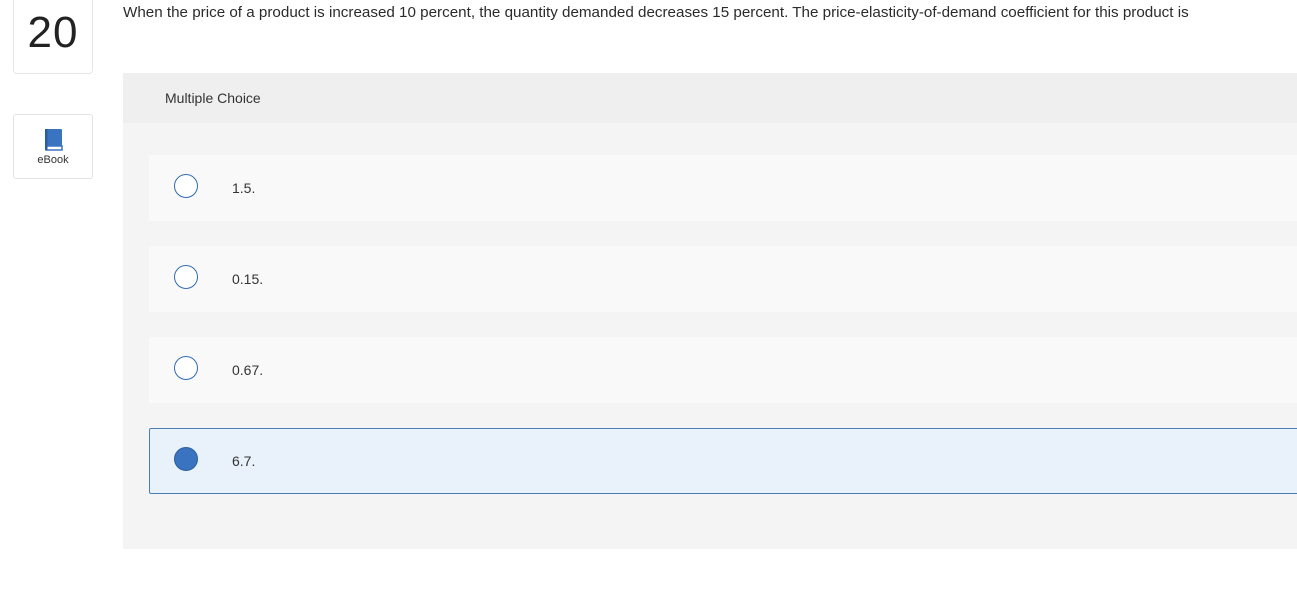 Image resolution: width=1297 pixels, height=610 pixels. What do you see at coordinates (53, 32) in the screenshot?
I see `question-number: 20` at bounding box center [53, 32].